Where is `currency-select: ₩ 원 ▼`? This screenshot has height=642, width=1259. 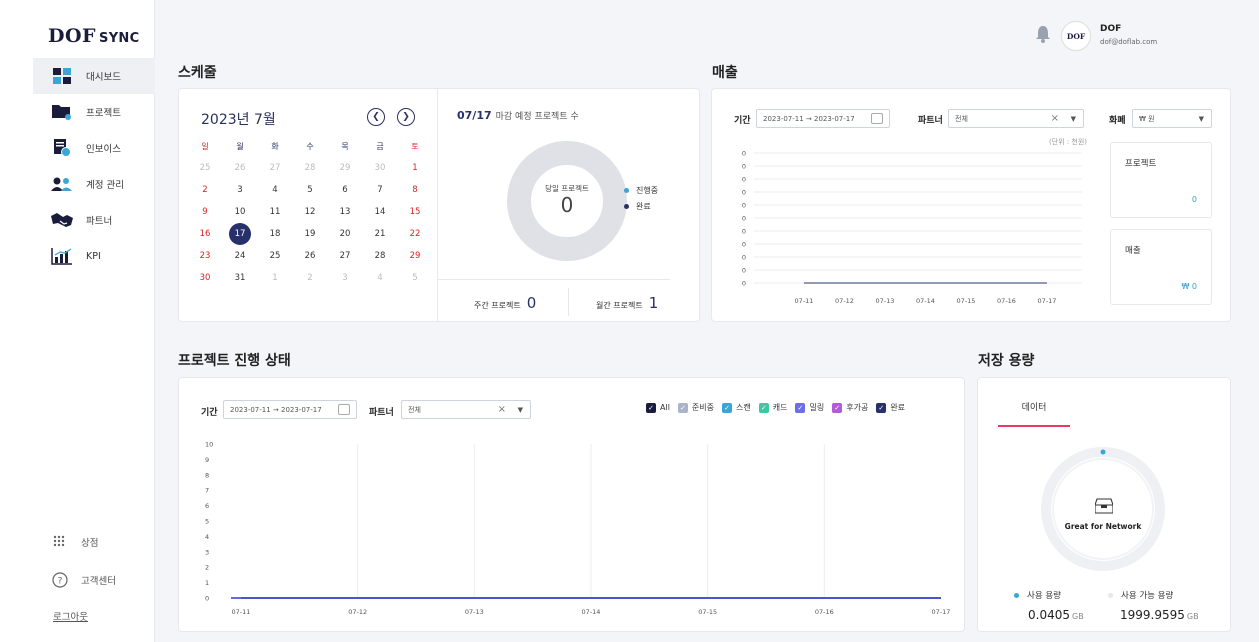
currency-select: ₩ 원 ▼ is located at coordinates (1172, 118).